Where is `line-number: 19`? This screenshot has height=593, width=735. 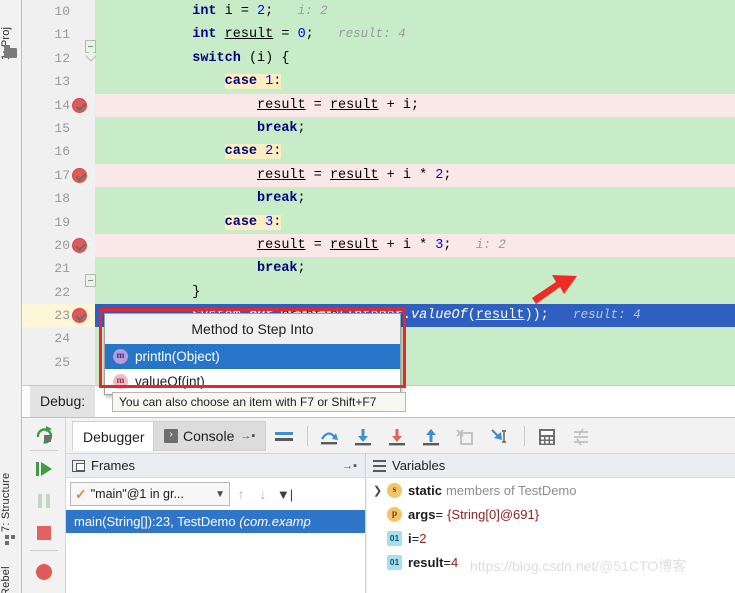 line-number: 19 is located at coordinates (62, 222).